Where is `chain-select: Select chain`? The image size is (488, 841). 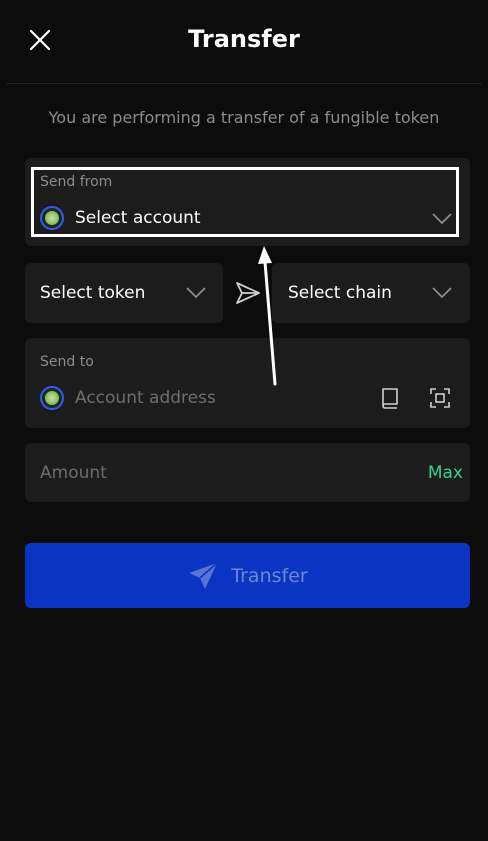
chain-select: Select chain is located at coordinates (371, 293).